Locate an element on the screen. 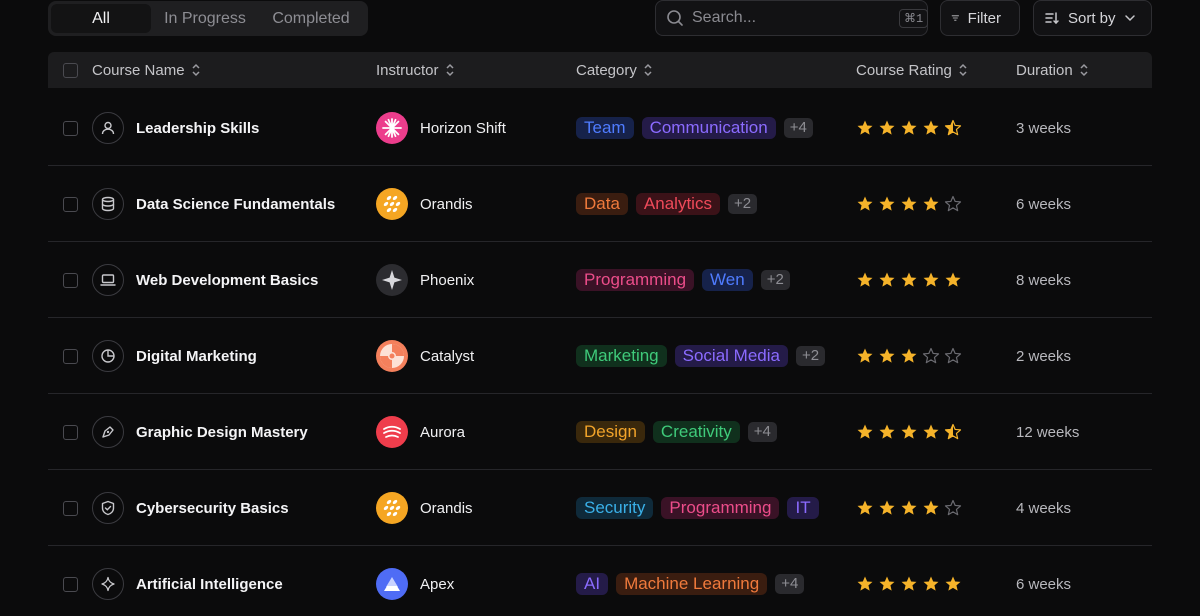 The width and height of the screenshot is (1200, 616). select-all-cell is located at coordinates (70, 70).